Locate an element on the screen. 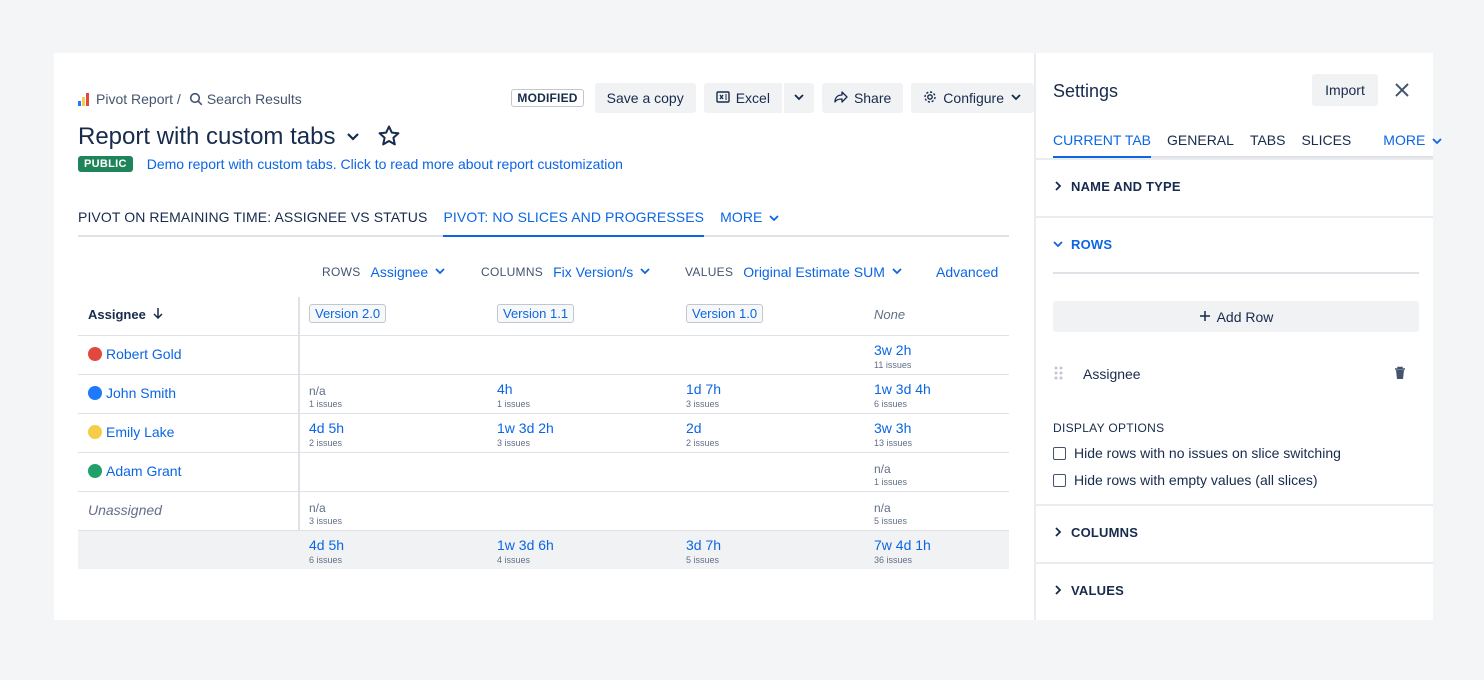 This screenshot has width=1484, height=680. public-badge: PUBLIC is located at coordinates (105, 164).